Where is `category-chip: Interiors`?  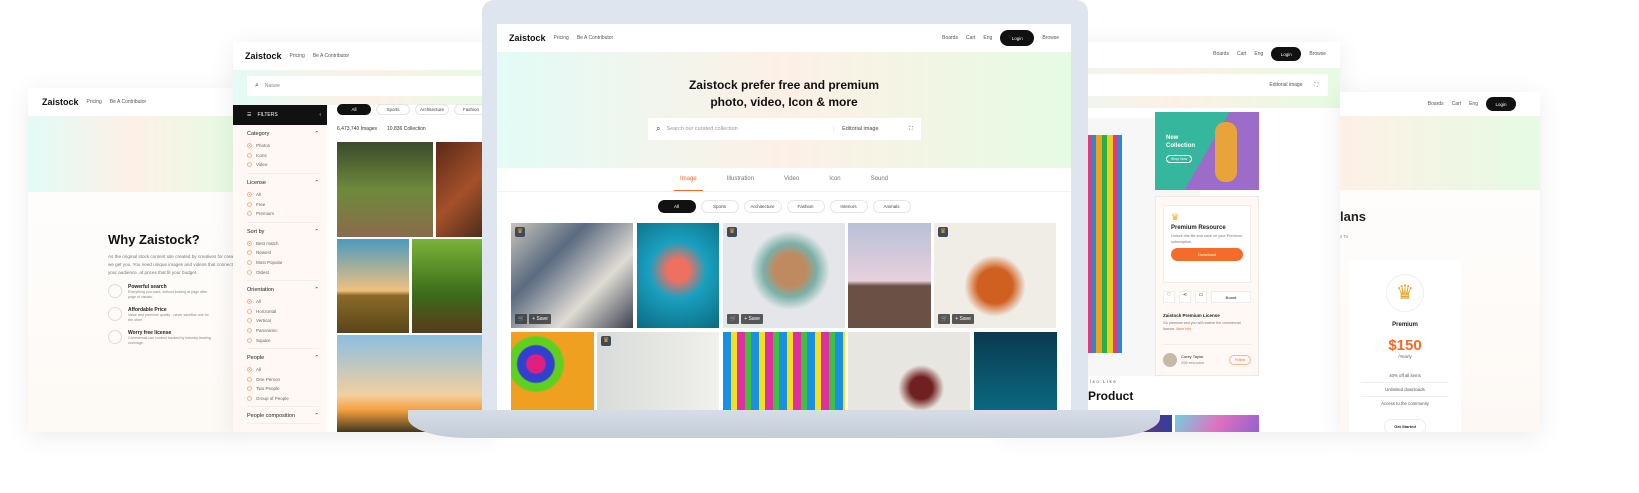
category-chip: Interiors is located at coordinates (848, 206).